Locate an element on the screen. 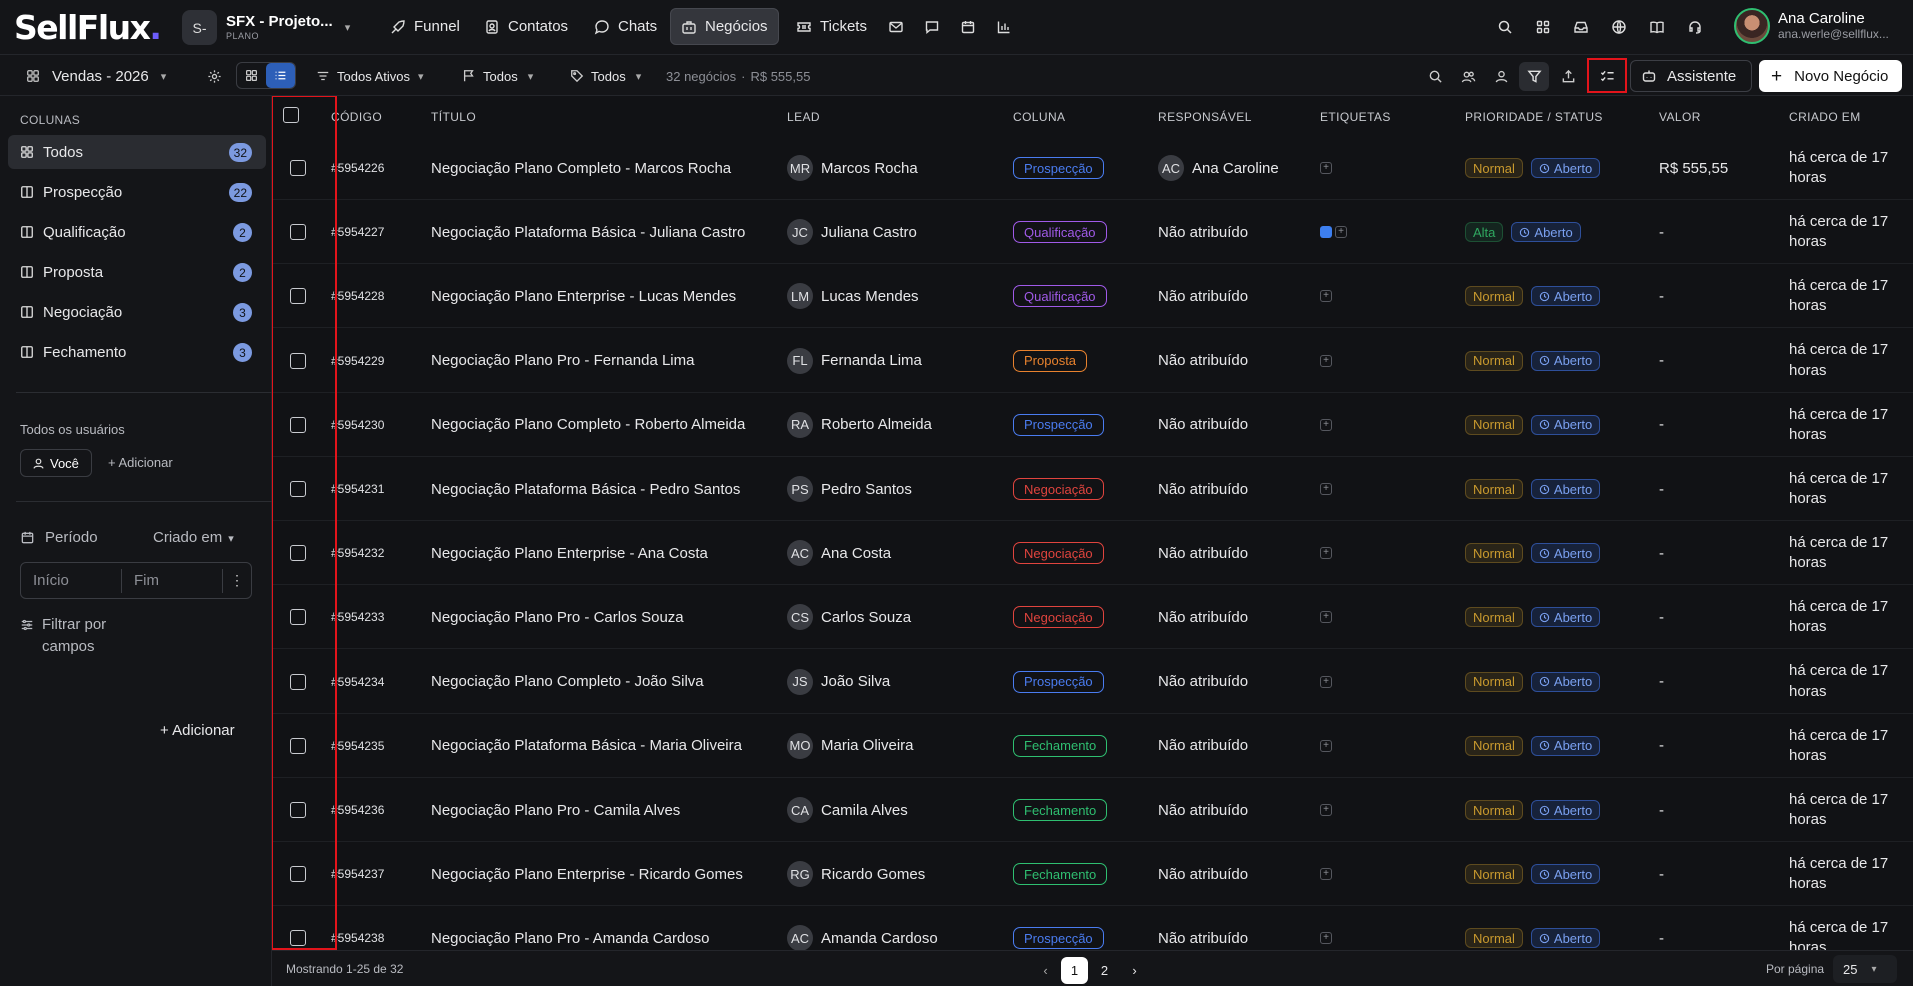 This screenshot has width=1913, height=986. deal-code: #5954232 is located at coordinates (357, 553).